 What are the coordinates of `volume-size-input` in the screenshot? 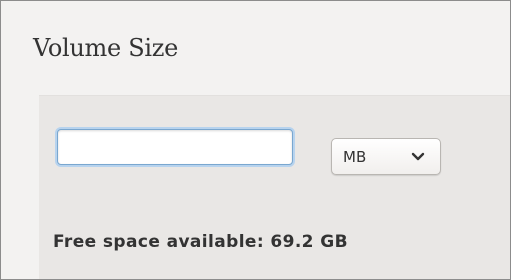 It's located at (175, 147).